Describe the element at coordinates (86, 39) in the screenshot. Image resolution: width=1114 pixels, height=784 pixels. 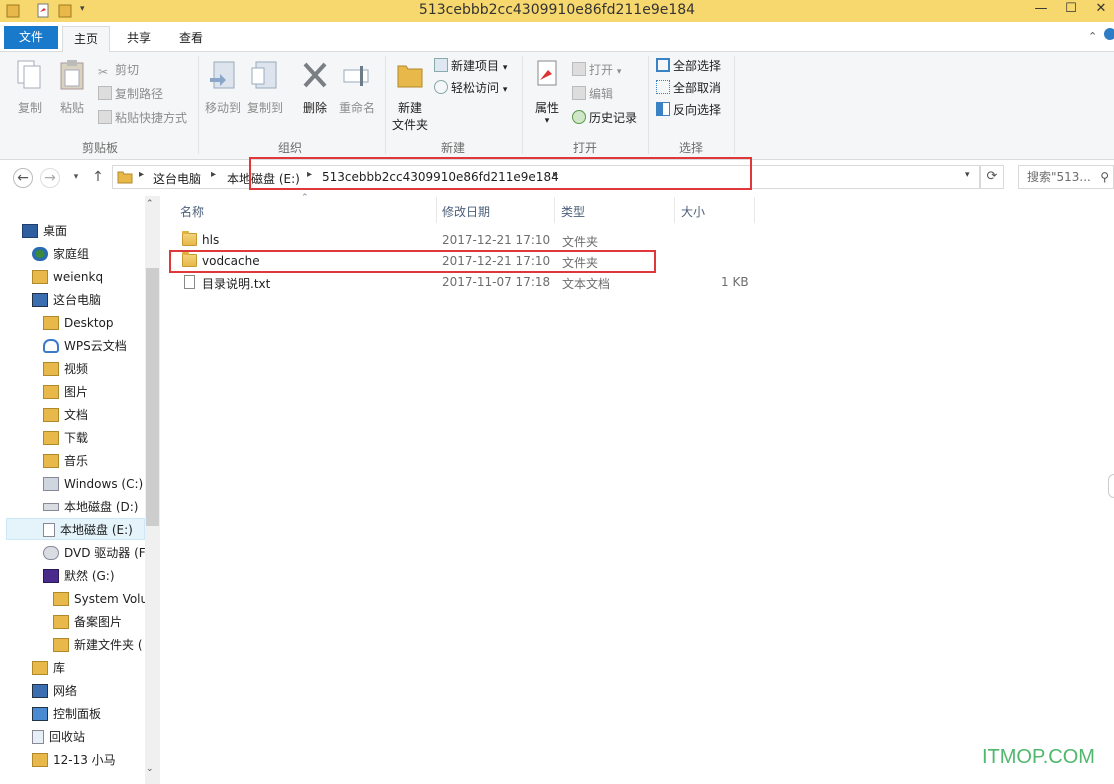
I see `tab-home: 主页` at that location.